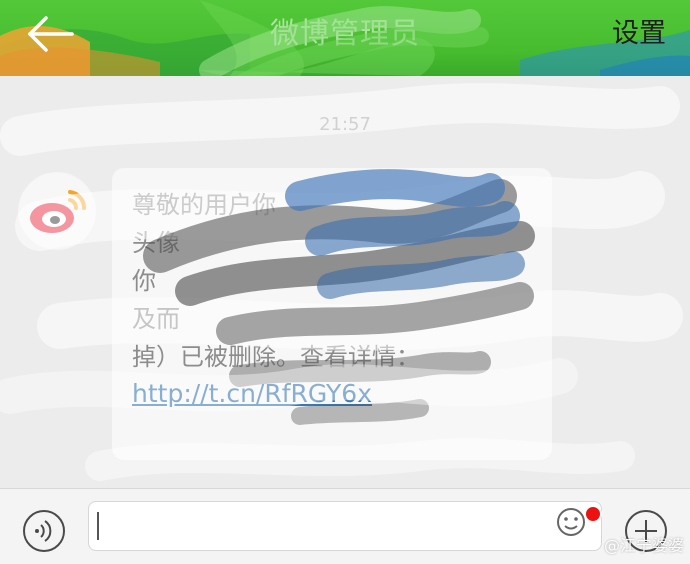  What do you see at coordinates (276, 357) in the screenshot?
I see `message-line-6: 掉）已被删除。查看详情：` at bounding box center [276, 357].